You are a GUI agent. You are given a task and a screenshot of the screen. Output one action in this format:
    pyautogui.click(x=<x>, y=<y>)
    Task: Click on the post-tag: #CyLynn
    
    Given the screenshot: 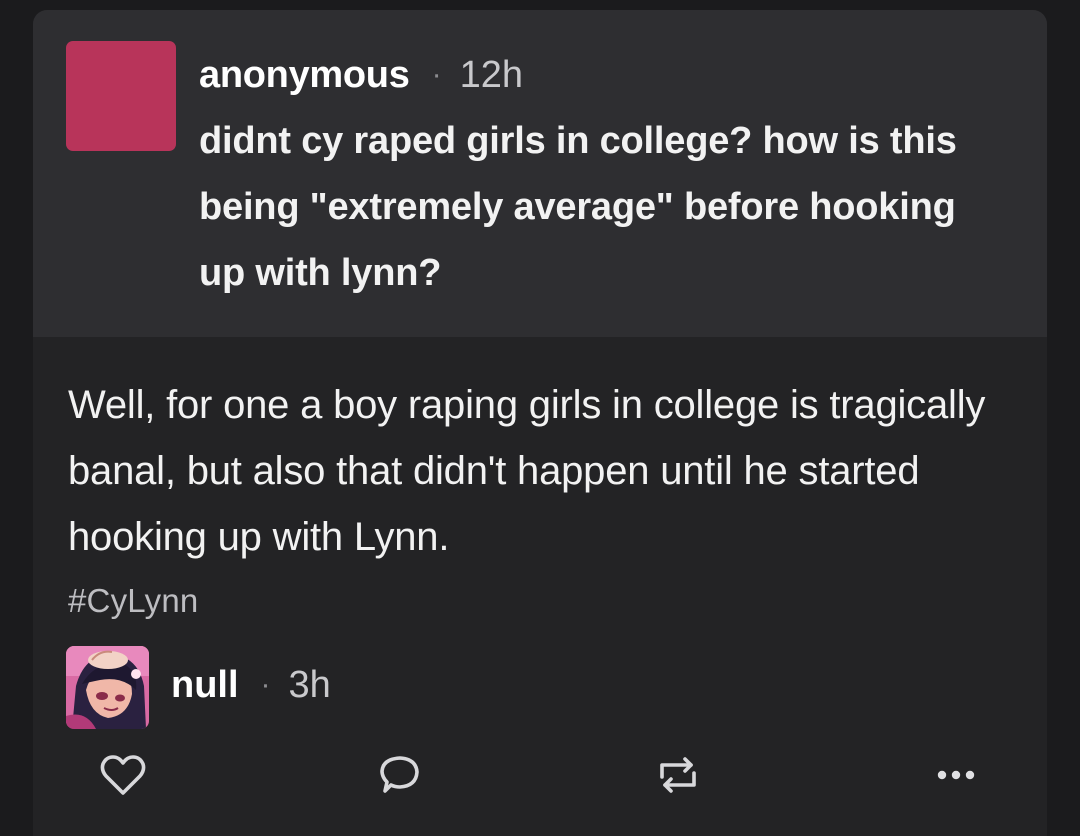 What is the action you would take?
    pyautogui.click(x=133, y=601)
    